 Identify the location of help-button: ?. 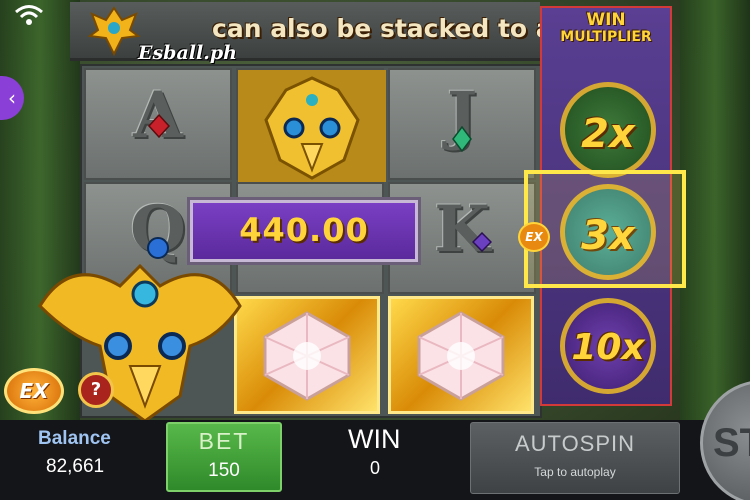
(96, 390).